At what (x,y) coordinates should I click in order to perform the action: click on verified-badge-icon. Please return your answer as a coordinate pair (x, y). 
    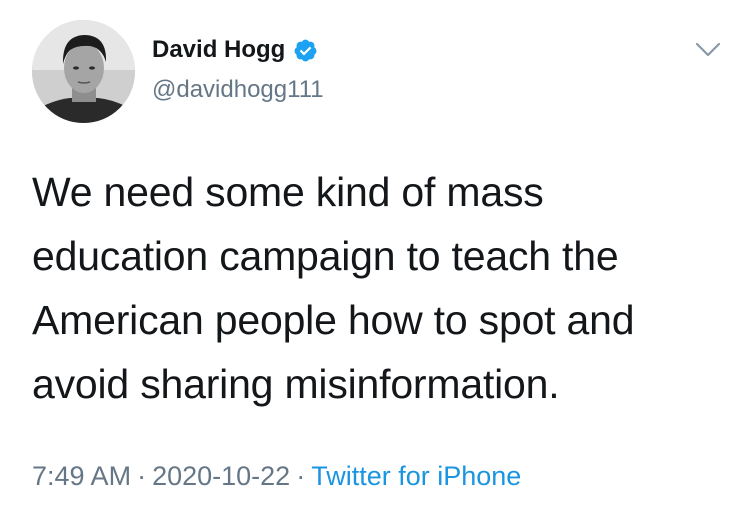
    Looking at the image, I should click on (305, 50).